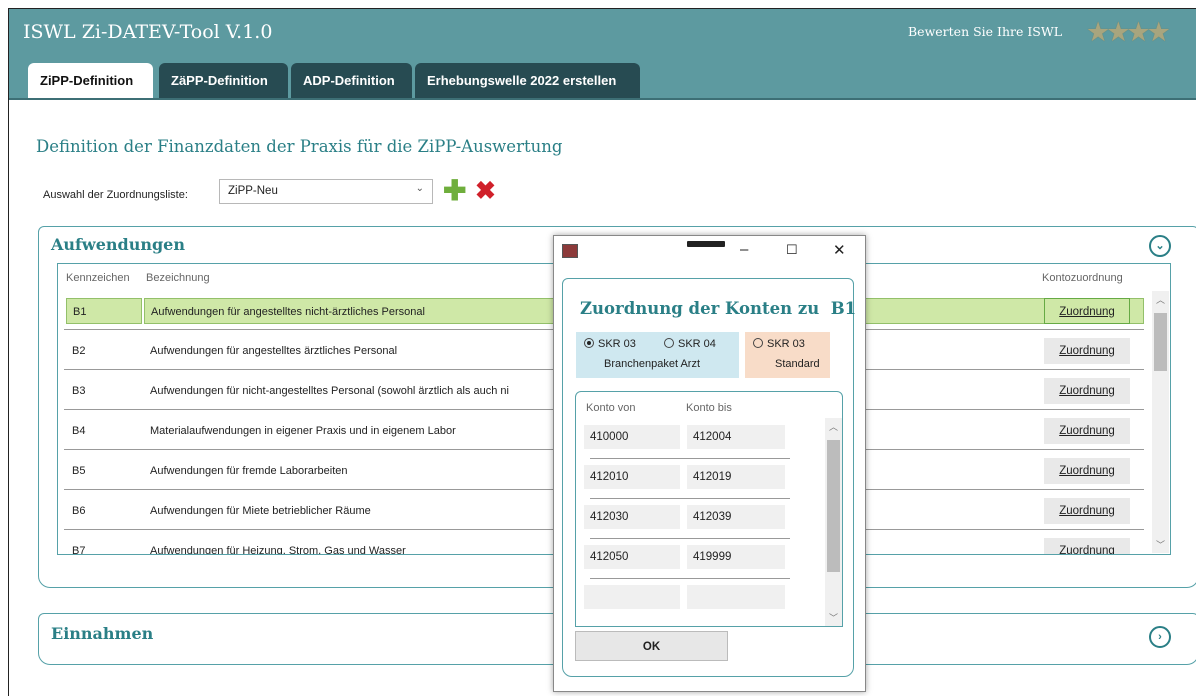  I want to click on minimize-icon: –, so click(744, 249).